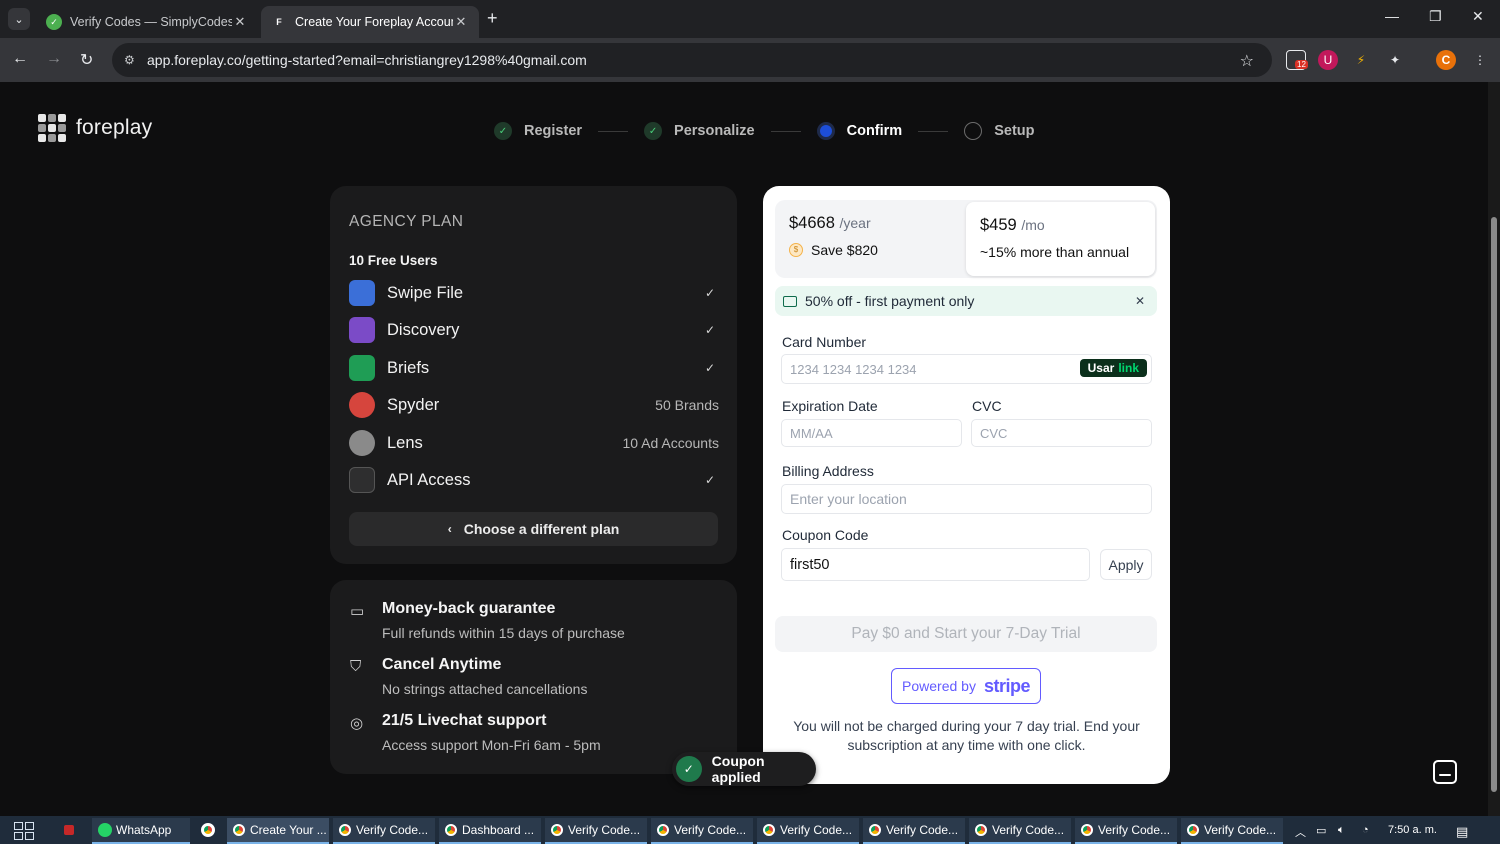  I want to click on minimize-button: —, so click(1392, 16).